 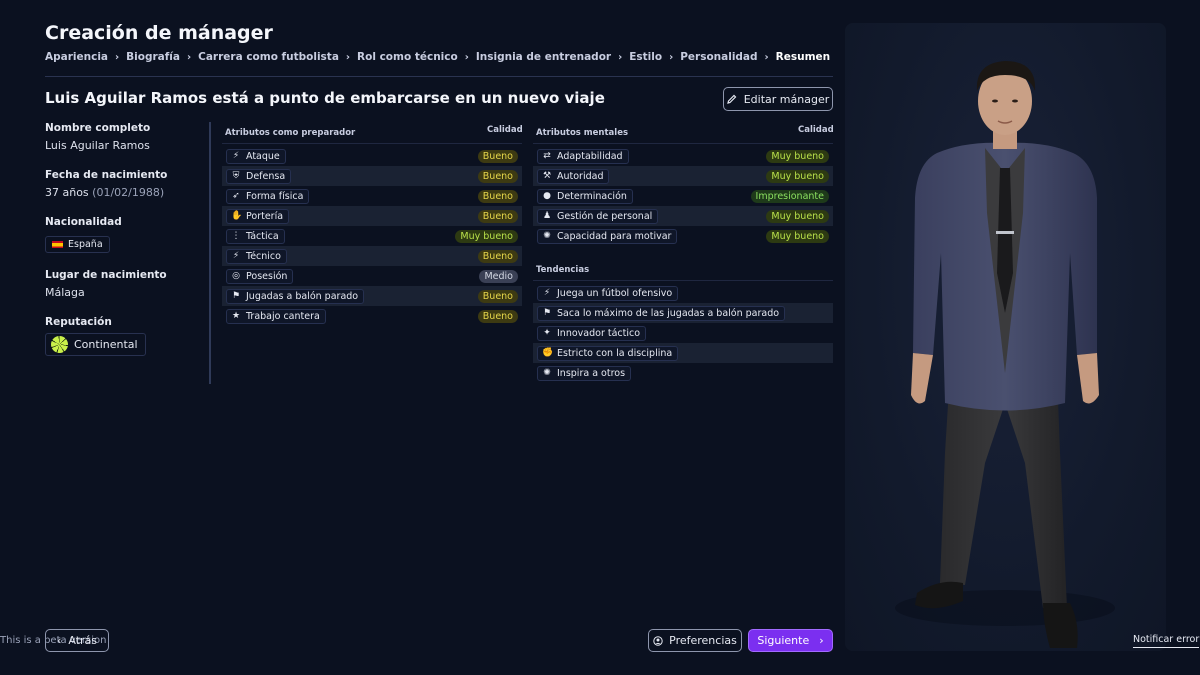 I want to click on tendency-row: ✊ Estricto con la disciplina, so click(x=683, y=353).